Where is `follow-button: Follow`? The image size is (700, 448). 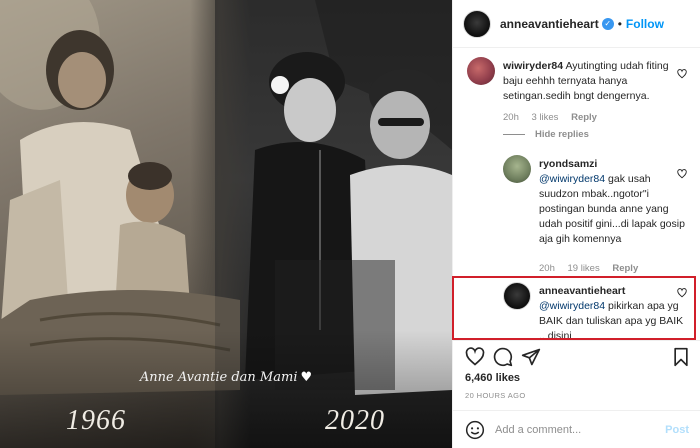 follow-button: Follow is located at coordinates (645, 24).